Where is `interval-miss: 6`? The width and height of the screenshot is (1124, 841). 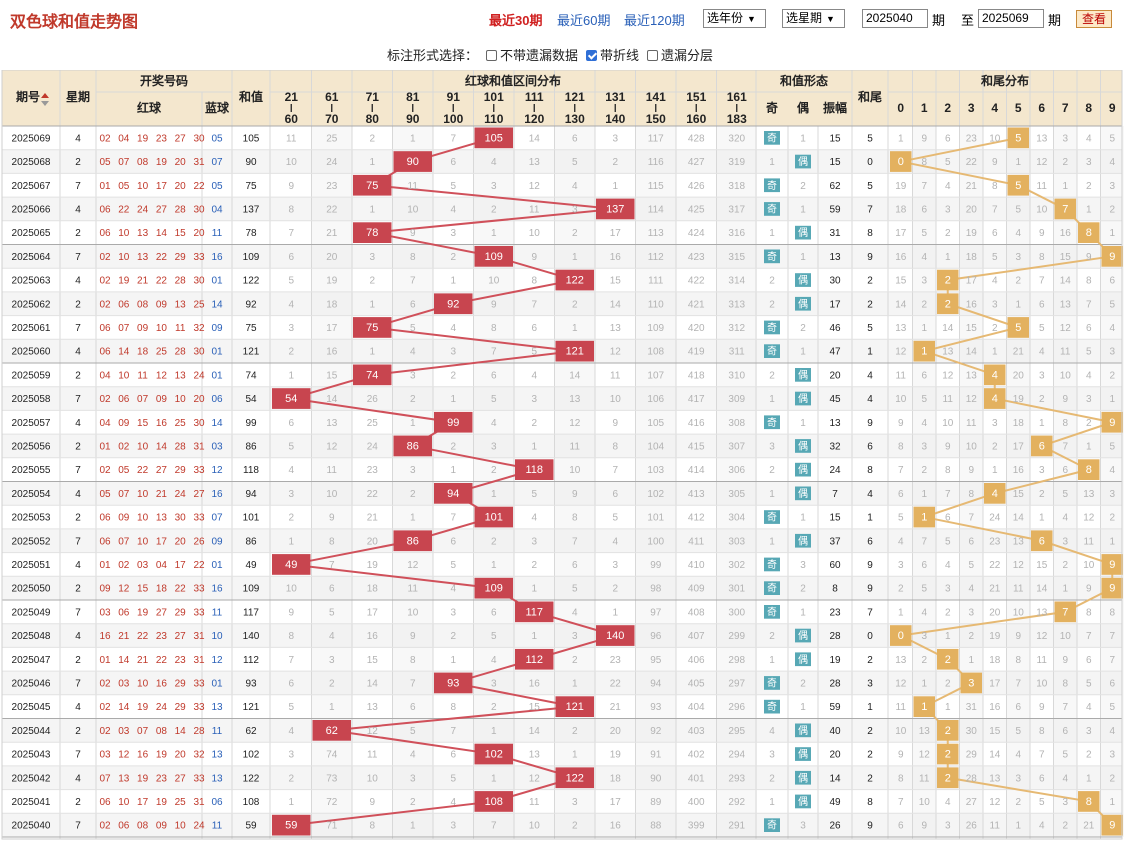 interval-miss: 6 is located at coordinates (332, 589).